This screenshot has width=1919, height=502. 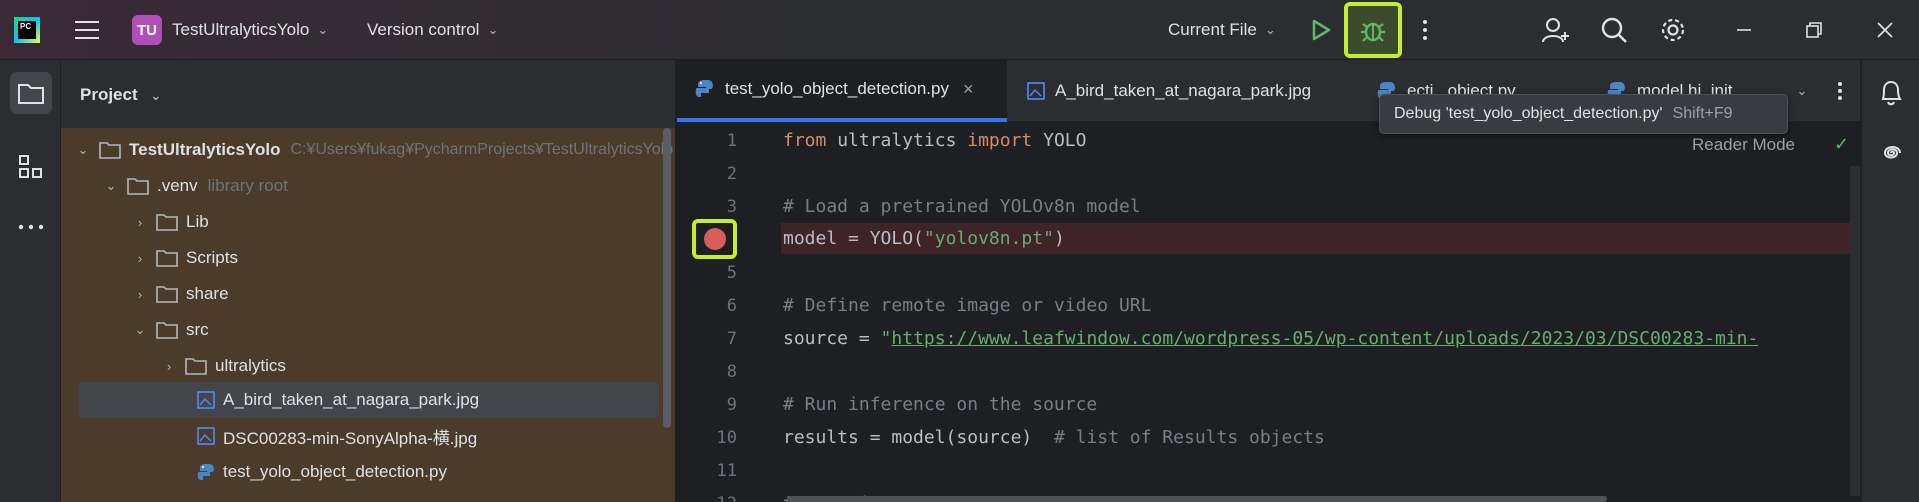 I want to click on line-number: 6, so click(x=731, y=306).